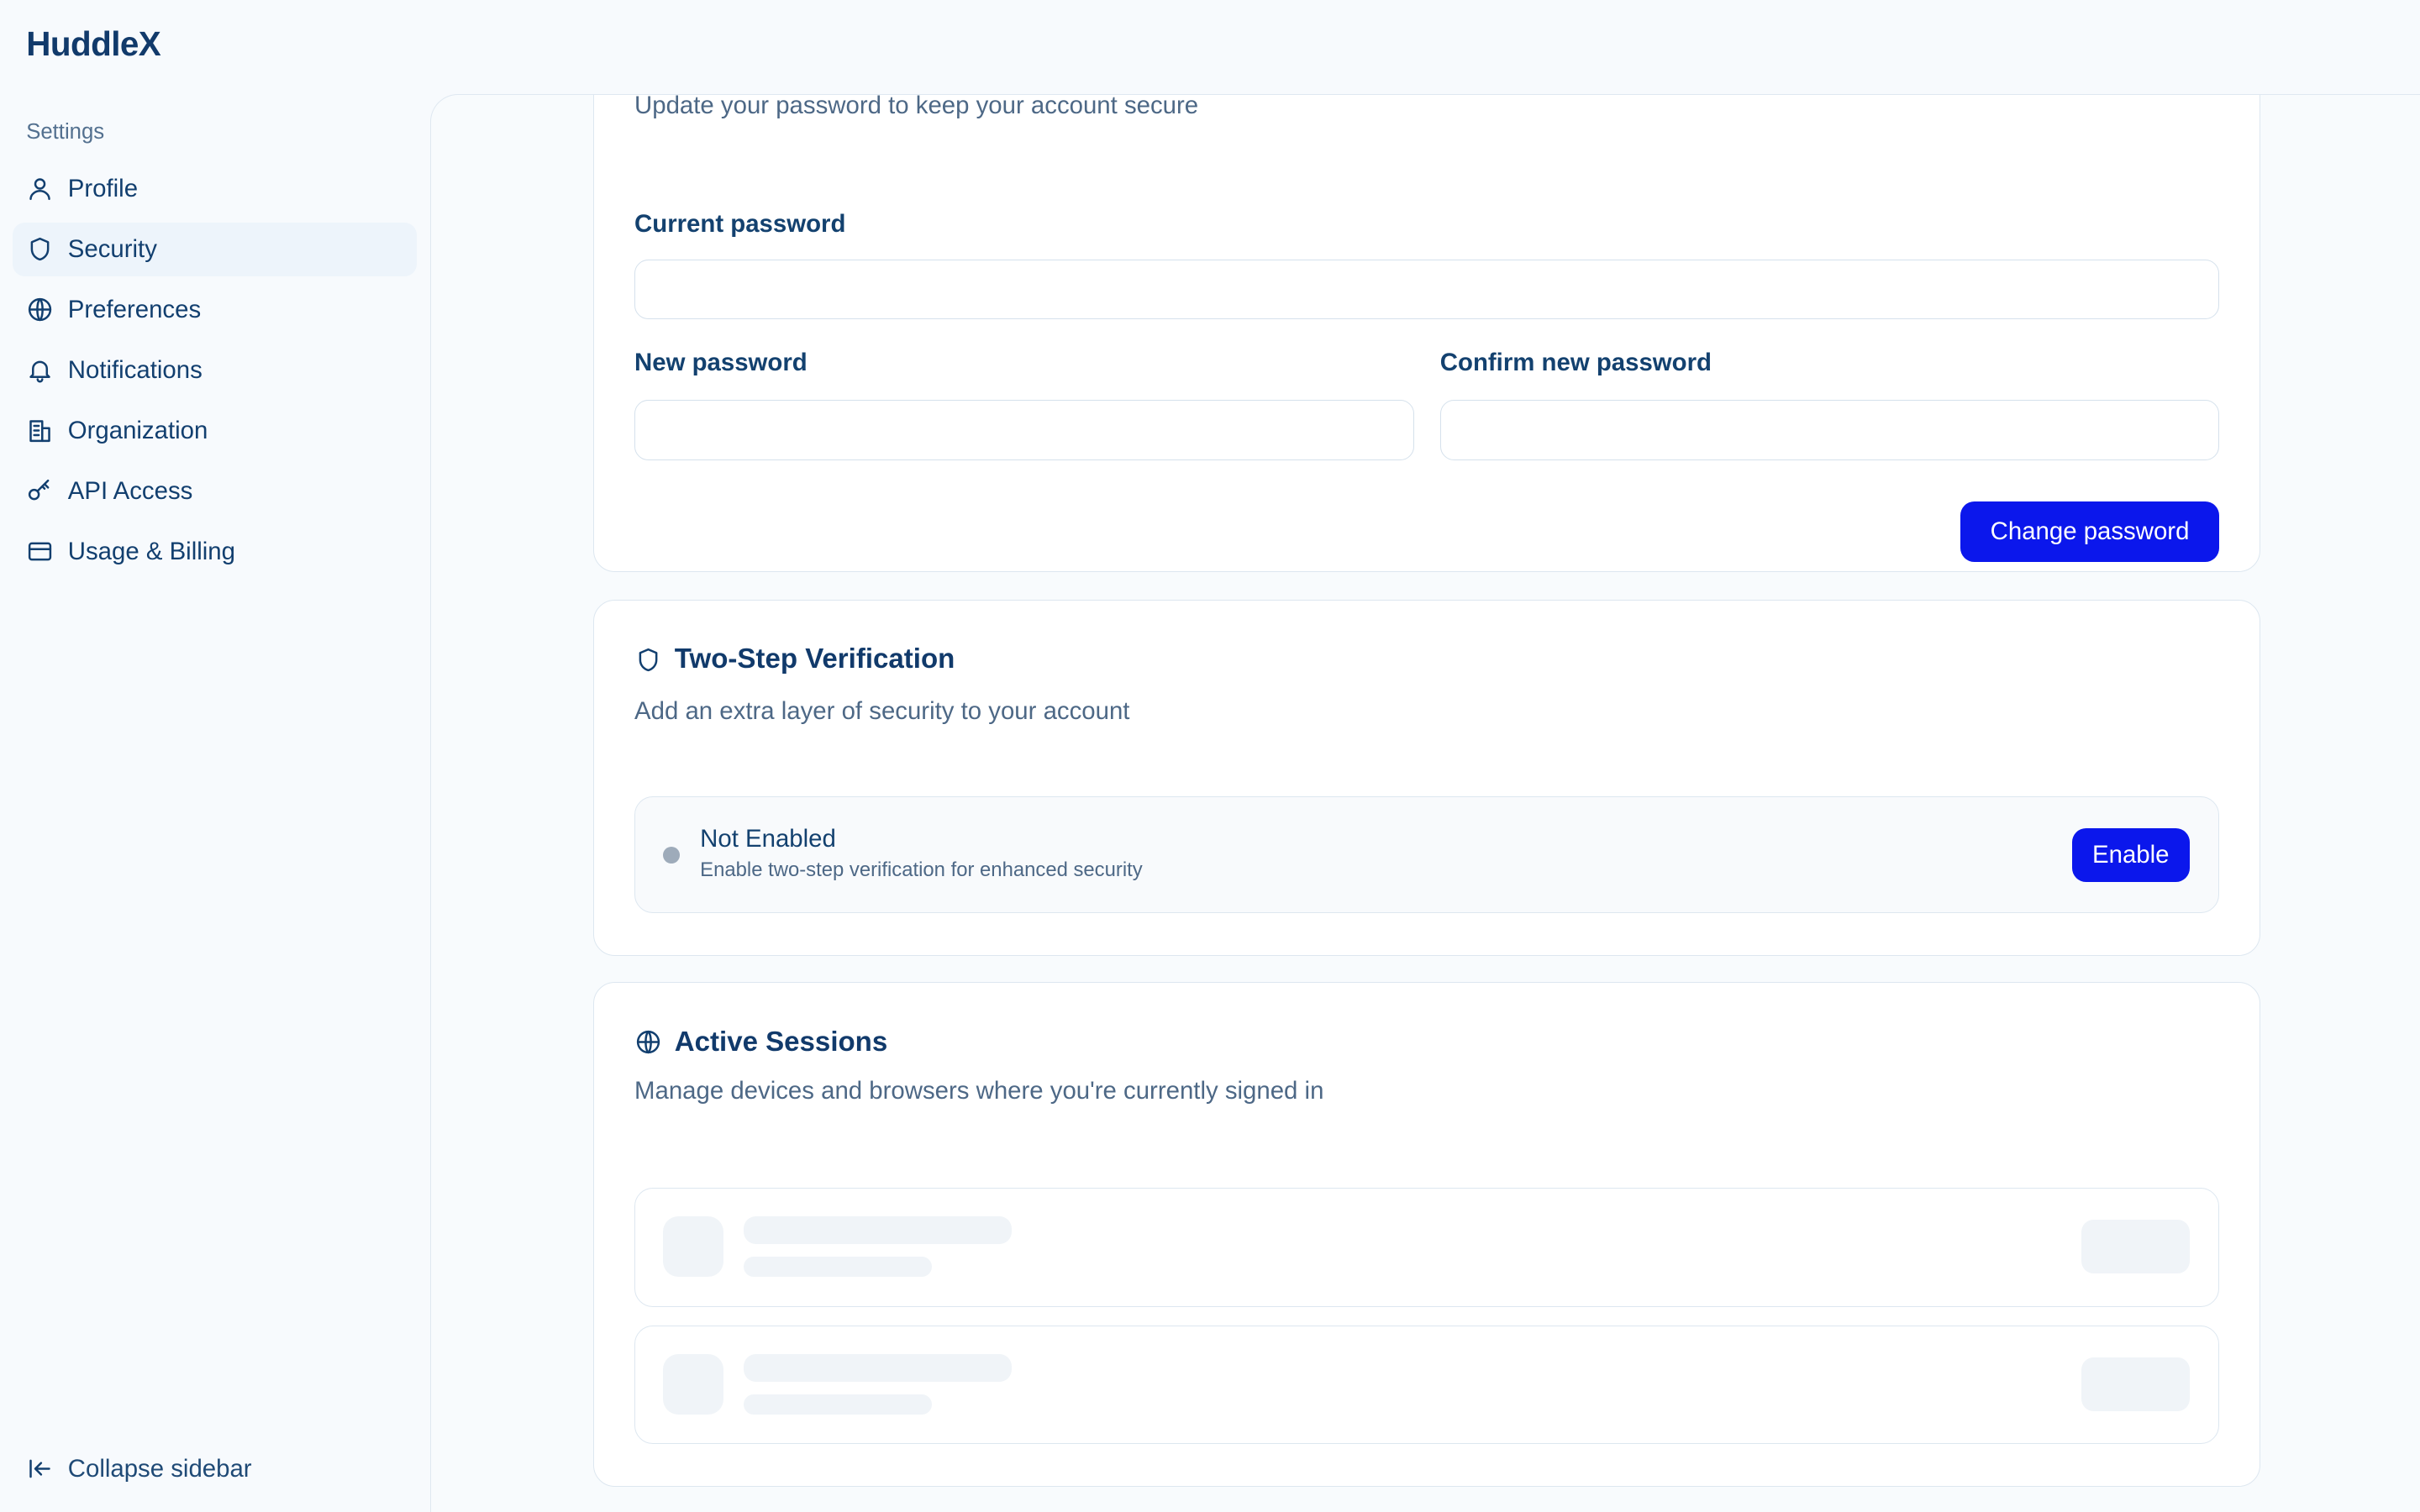 This screenshot has height=1512, width=2420. I want to click on two-step-title-text: Two-Step Verification, so click(814, 659).